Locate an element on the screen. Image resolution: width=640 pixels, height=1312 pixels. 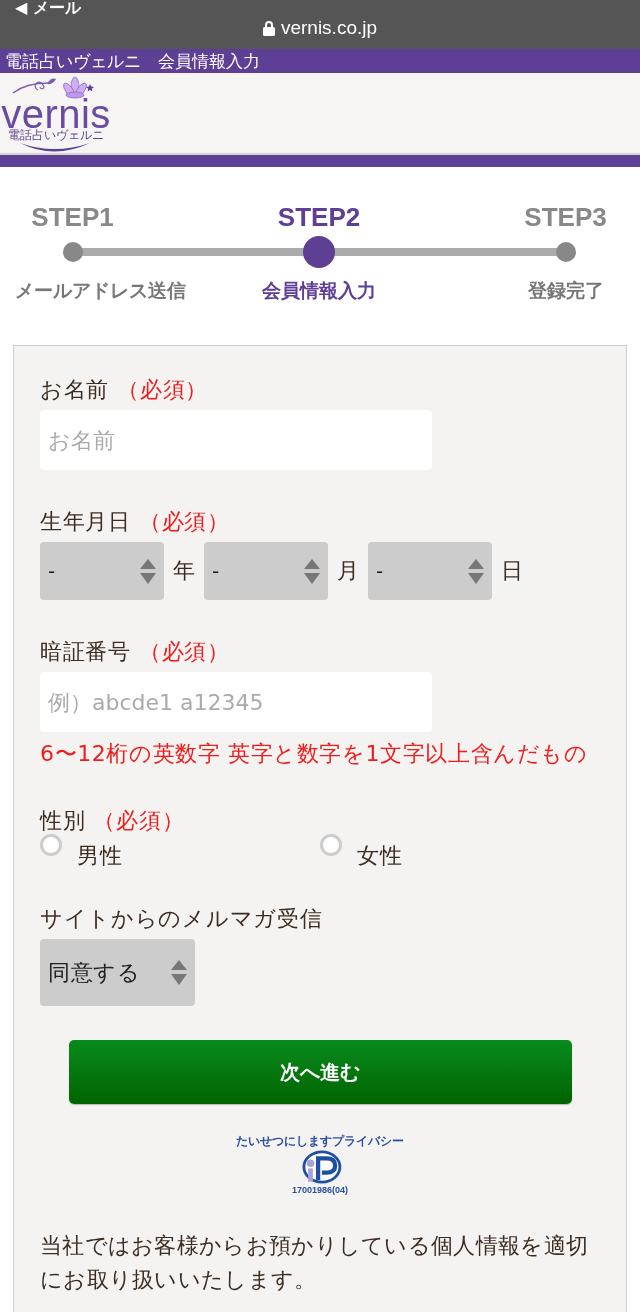
field-label: 暗証番号 is located at coordinates (85, 652).